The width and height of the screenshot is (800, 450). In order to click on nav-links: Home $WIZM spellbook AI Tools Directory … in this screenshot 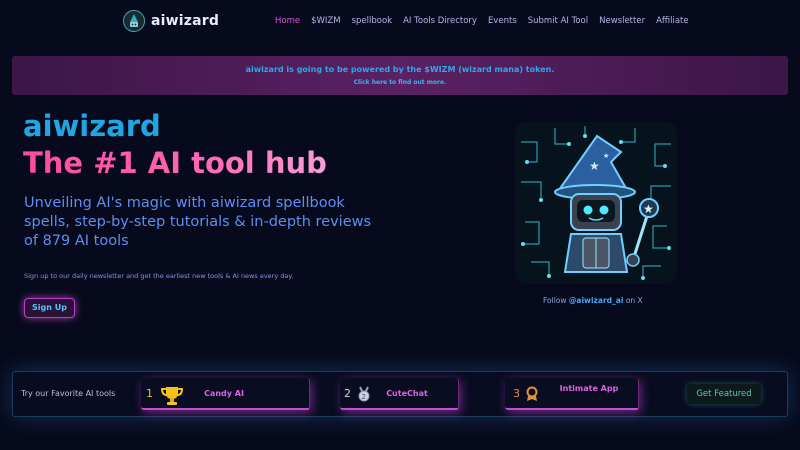, I will do `click(482, 21)`.